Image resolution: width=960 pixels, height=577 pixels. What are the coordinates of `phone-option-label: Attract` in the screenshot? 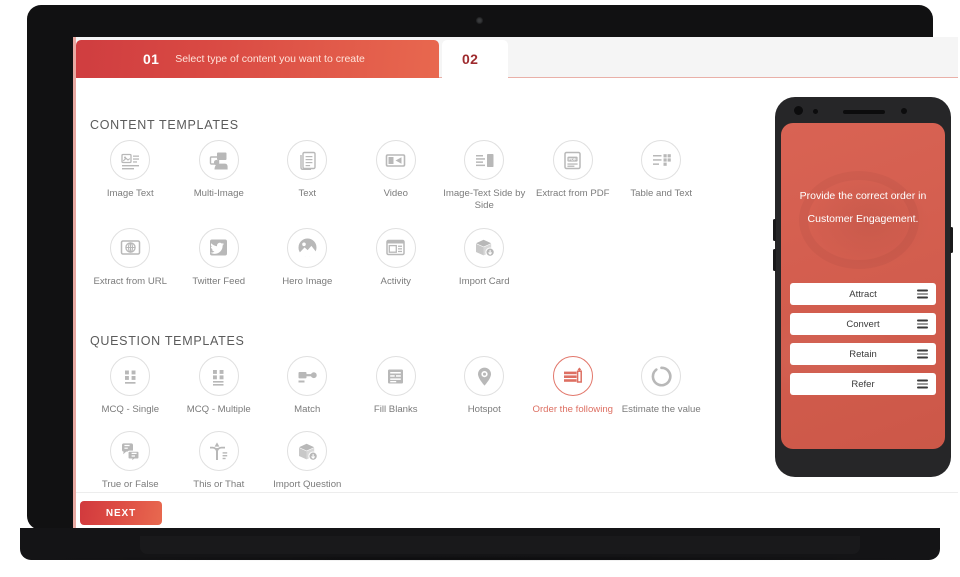 It's located at (863, 294).